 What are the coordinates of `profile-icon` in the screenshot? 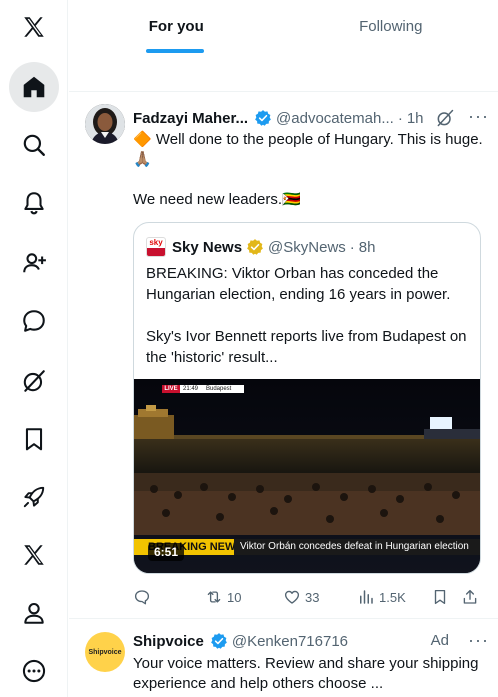 It's located at (34, 613).